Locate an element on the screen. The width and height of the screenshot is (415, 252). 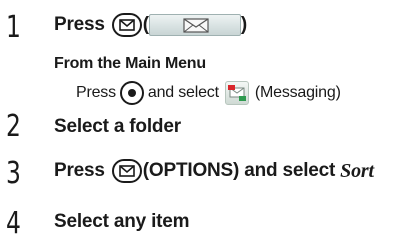
note-messaging-label: (Messaging) is located at coordinates (297, 92).